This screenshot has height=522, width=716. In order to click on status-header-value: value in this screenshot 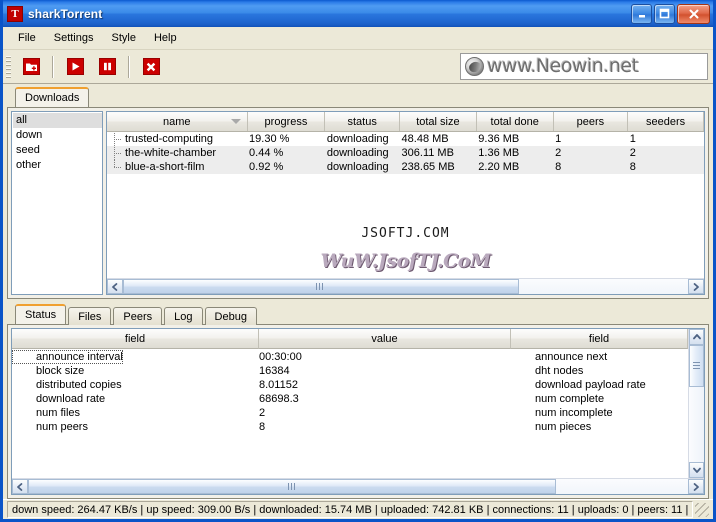, I will do `click(385, 339)`.